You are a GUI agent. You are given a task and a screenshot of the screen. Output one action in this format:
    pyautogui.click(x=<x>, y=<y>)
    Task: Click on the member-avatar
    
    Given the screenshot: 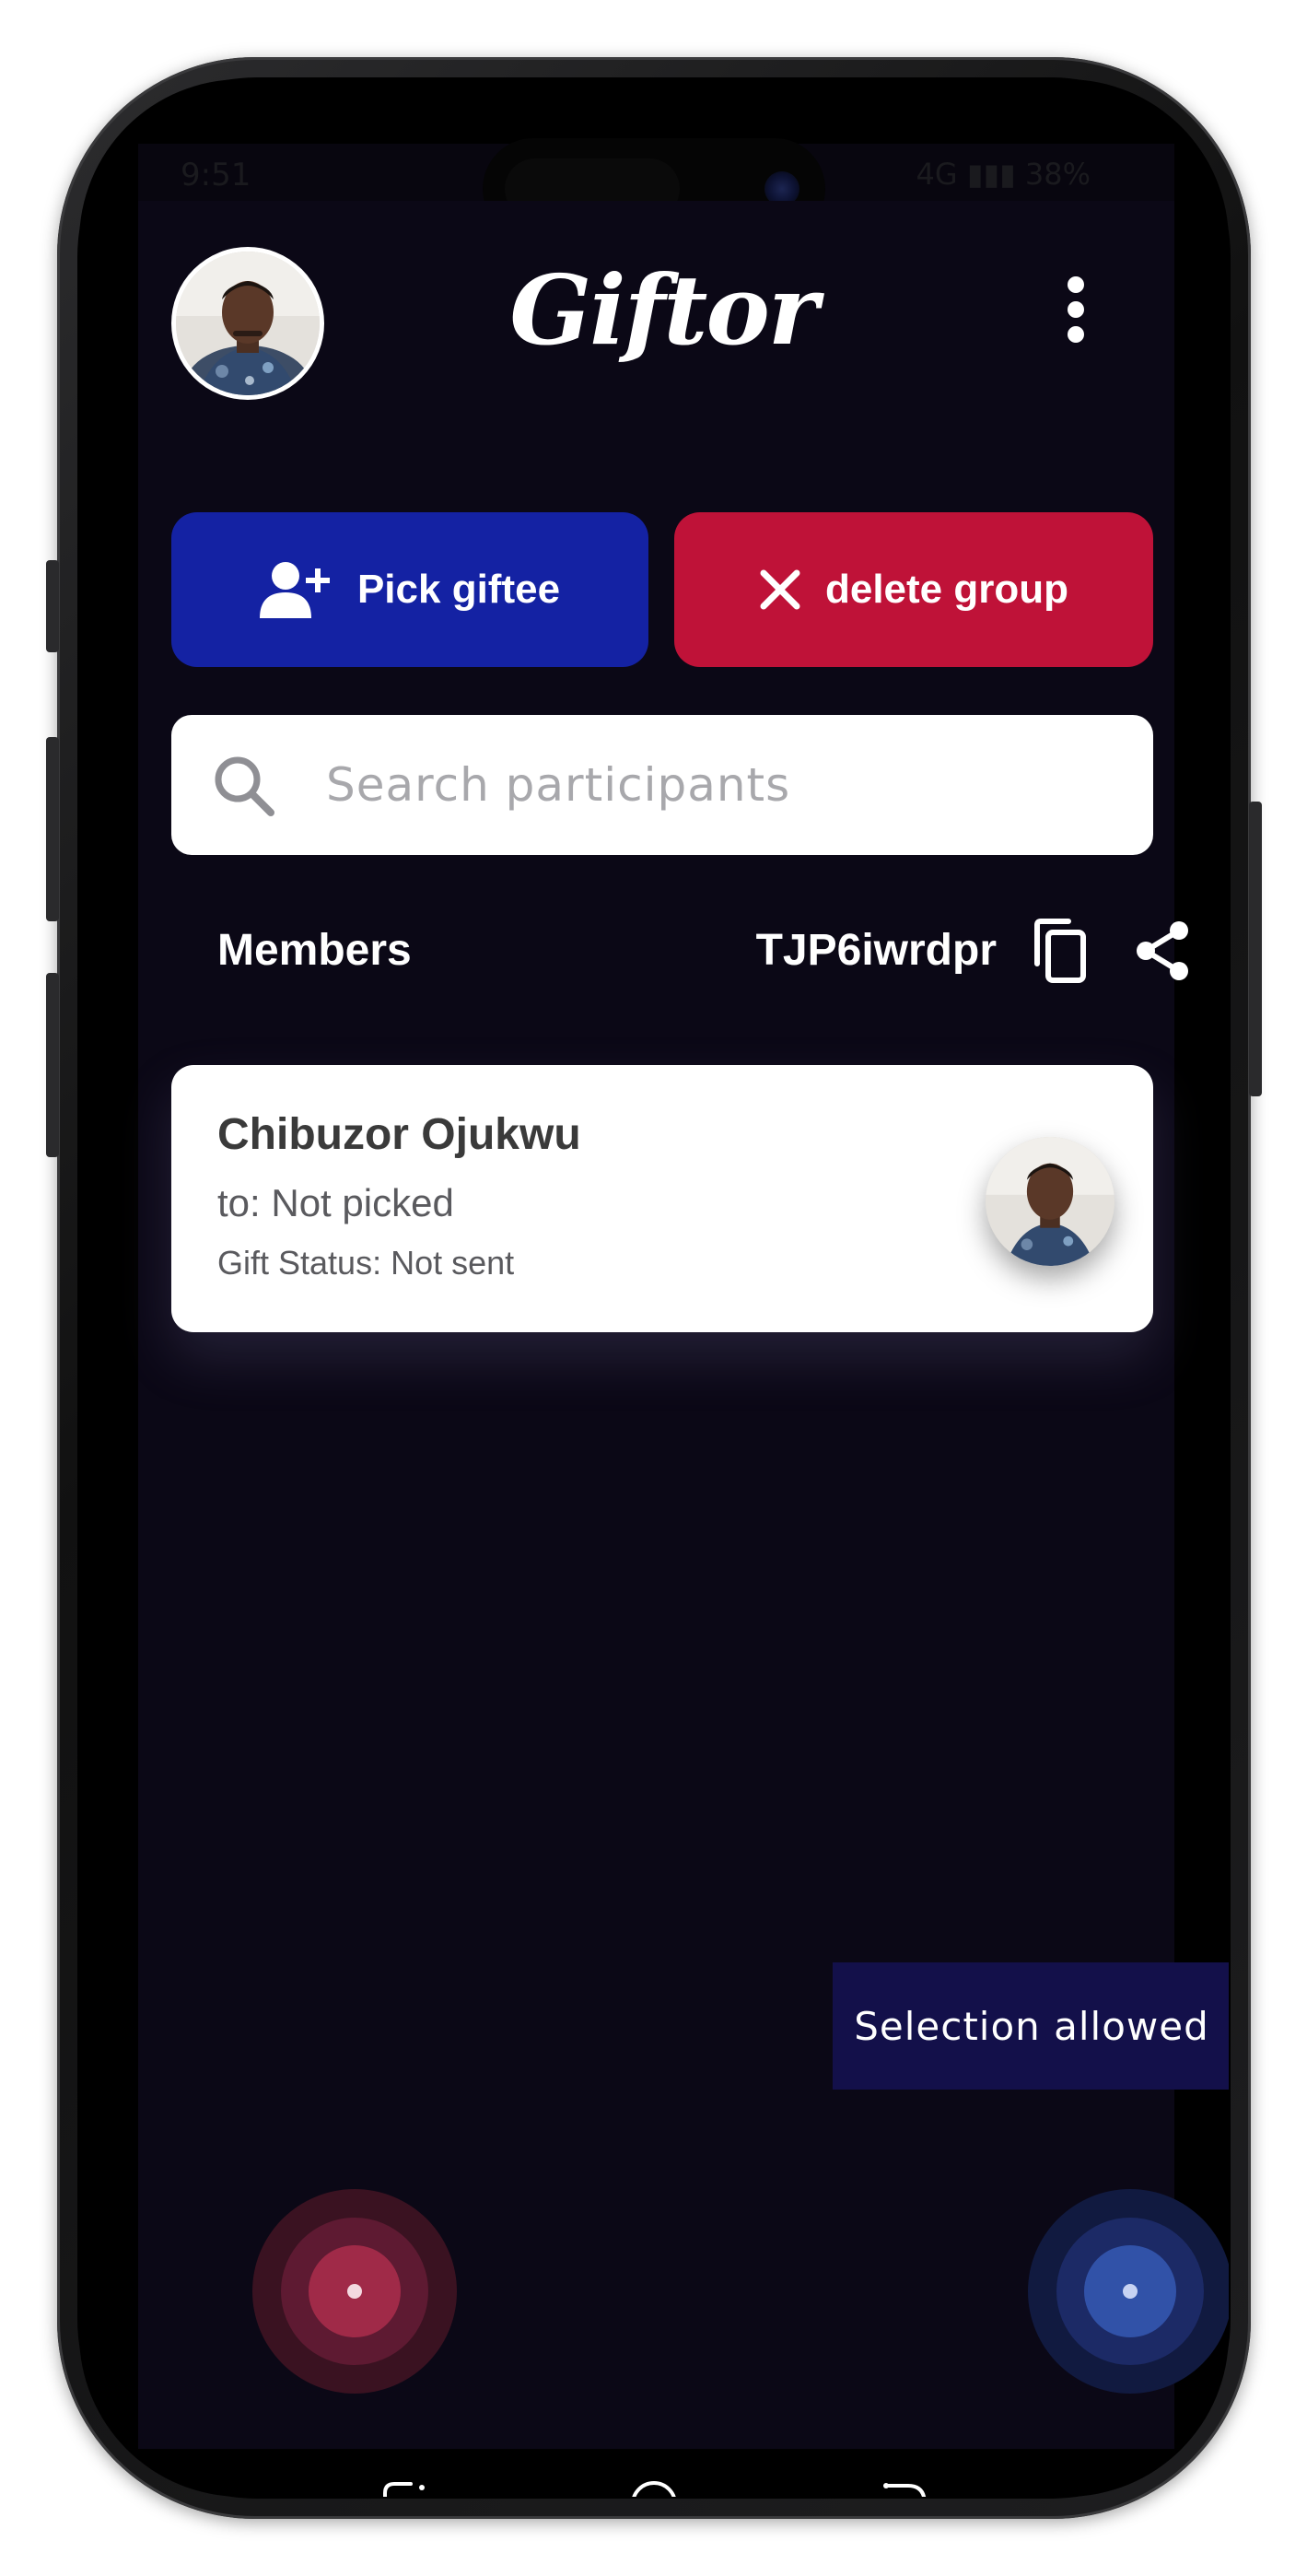 What is the action you would take?
    pyautogui.click(x=1050, y=1201)
    